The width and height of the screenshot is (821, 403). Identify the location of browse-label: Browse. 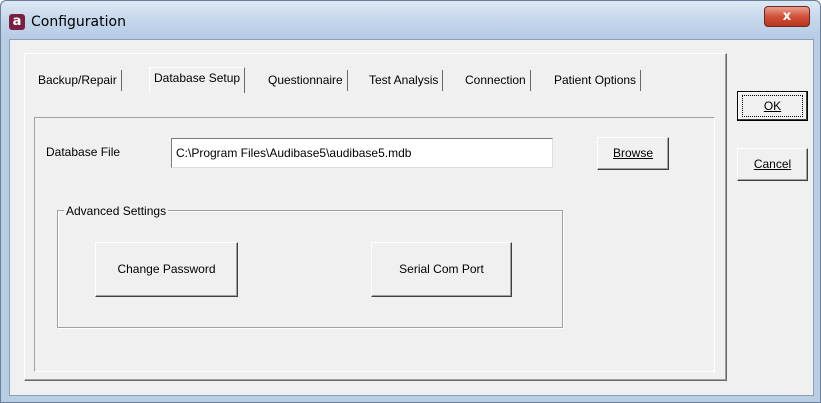
(632, 153).